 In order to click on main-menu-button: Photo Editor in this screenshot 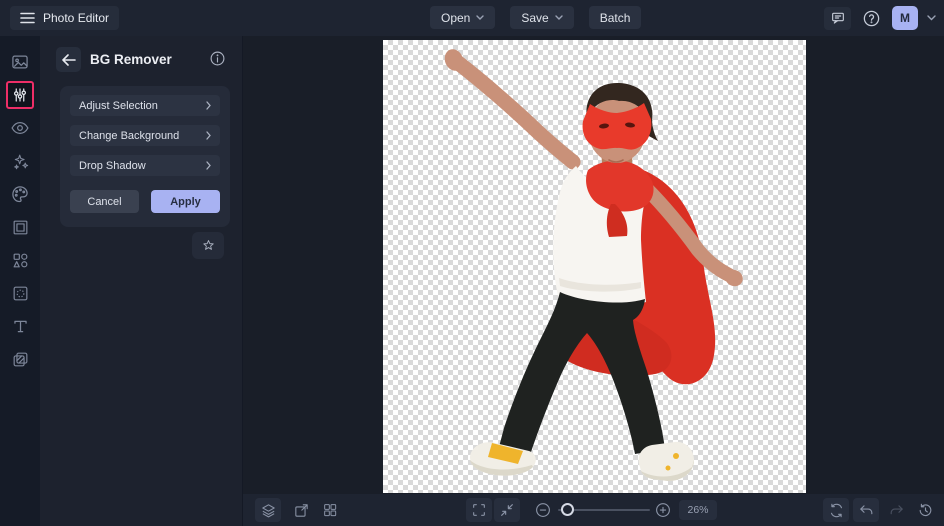, I will do `click(65, 18)`.